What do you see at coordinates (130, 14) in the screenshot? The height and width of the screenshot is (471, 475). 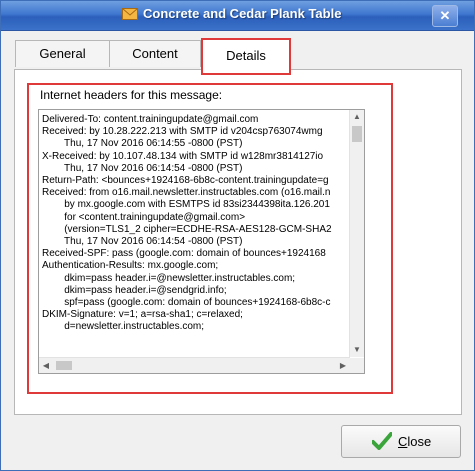 I see `envelope-icon` at bounding box center [130, 14].